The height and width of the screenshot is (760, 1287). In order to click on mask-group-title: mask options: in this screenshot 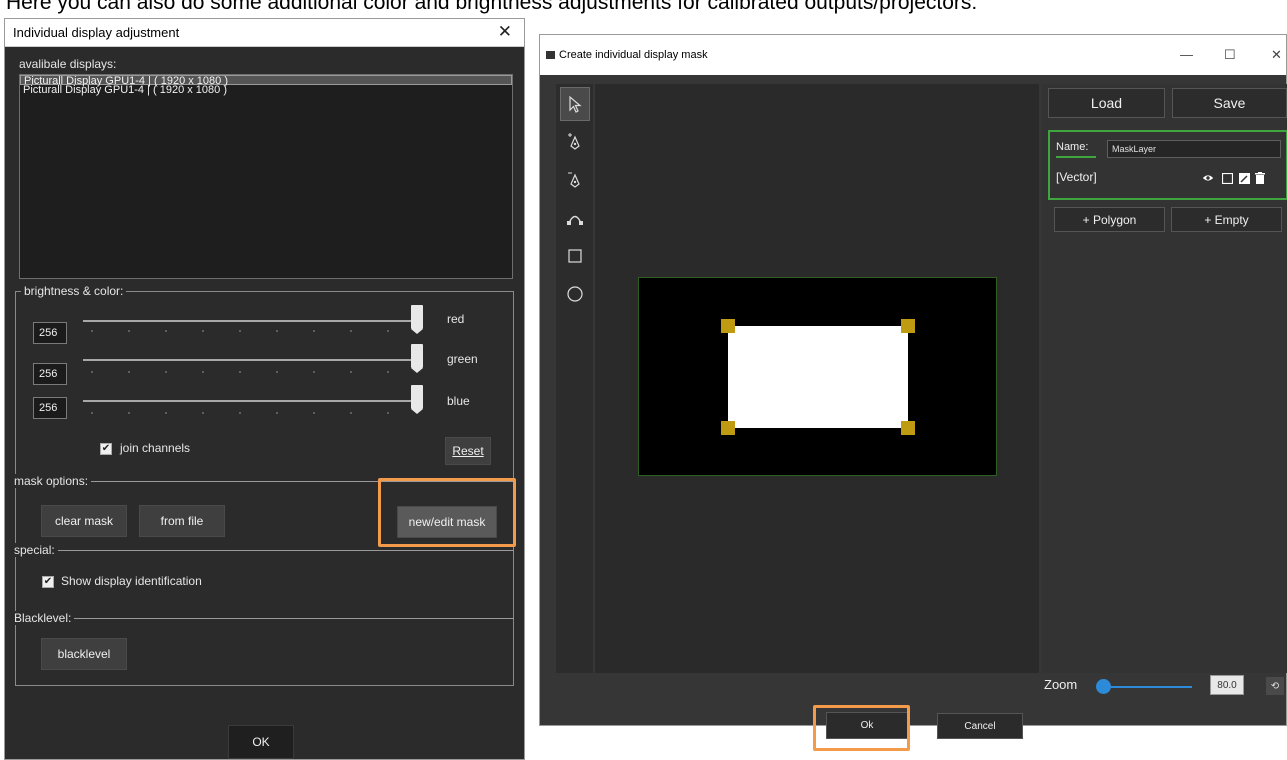, I will do `click(51, 481)`.